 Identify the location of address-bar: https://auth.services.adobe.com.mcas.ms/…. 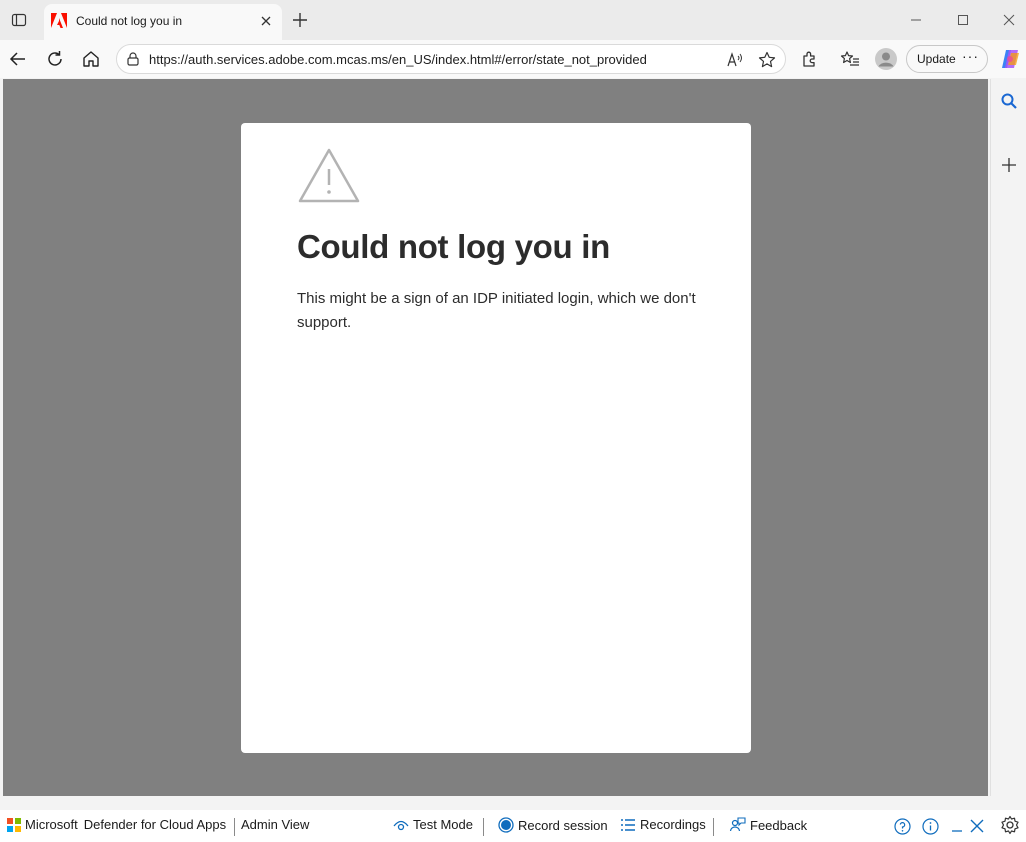
(451, 59).